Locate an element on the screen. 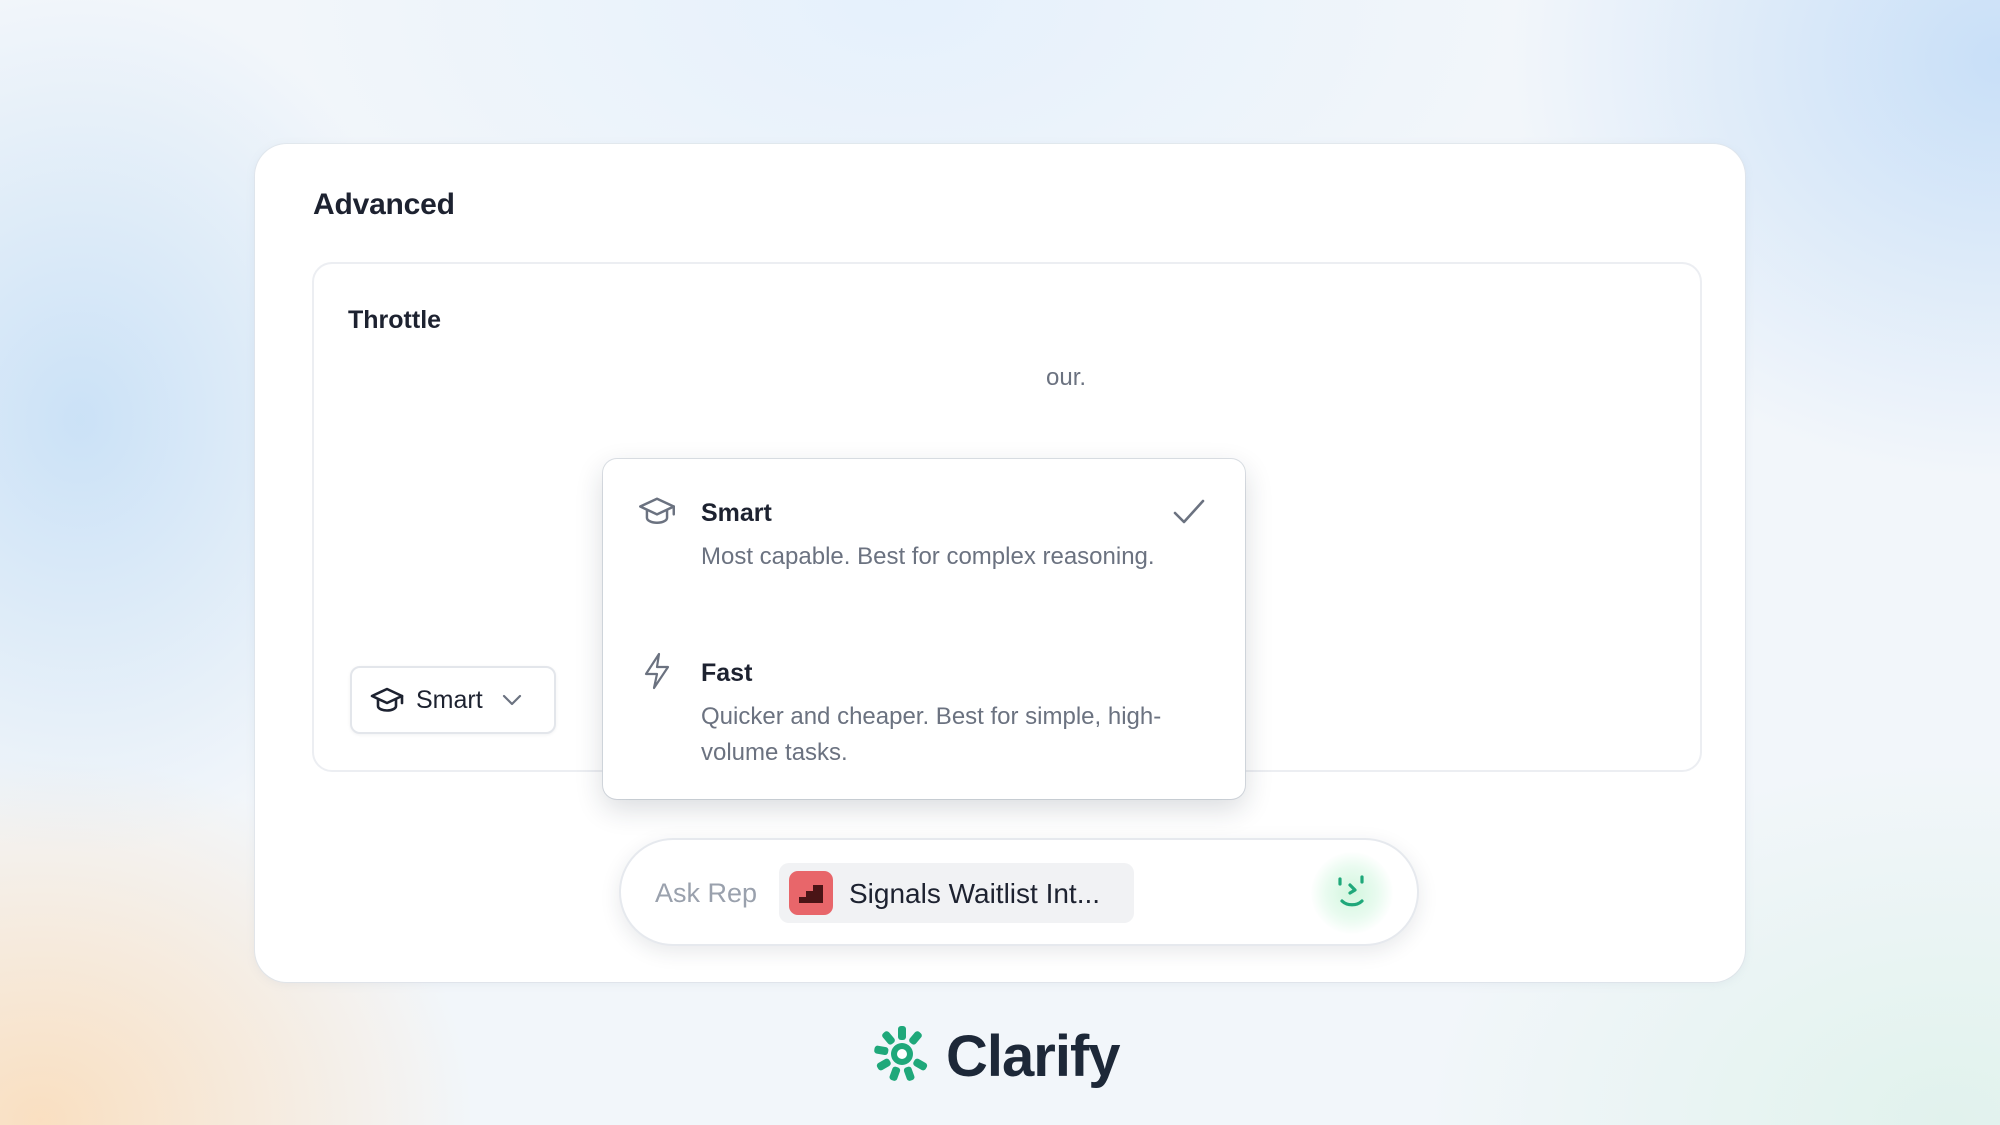 This screenshot has height=1125, width=2000. ask-rep-placeholder: Ask Rep is located at coordinates (706, 893).